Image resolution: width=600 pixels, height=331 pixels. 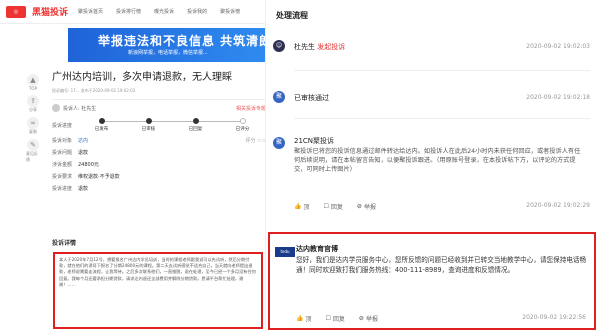 What do you see at coordinates (32, 156) in the screenshot?
I see `sidebar-feedback-label: 意见反馈` at bounding box center [32, 156].